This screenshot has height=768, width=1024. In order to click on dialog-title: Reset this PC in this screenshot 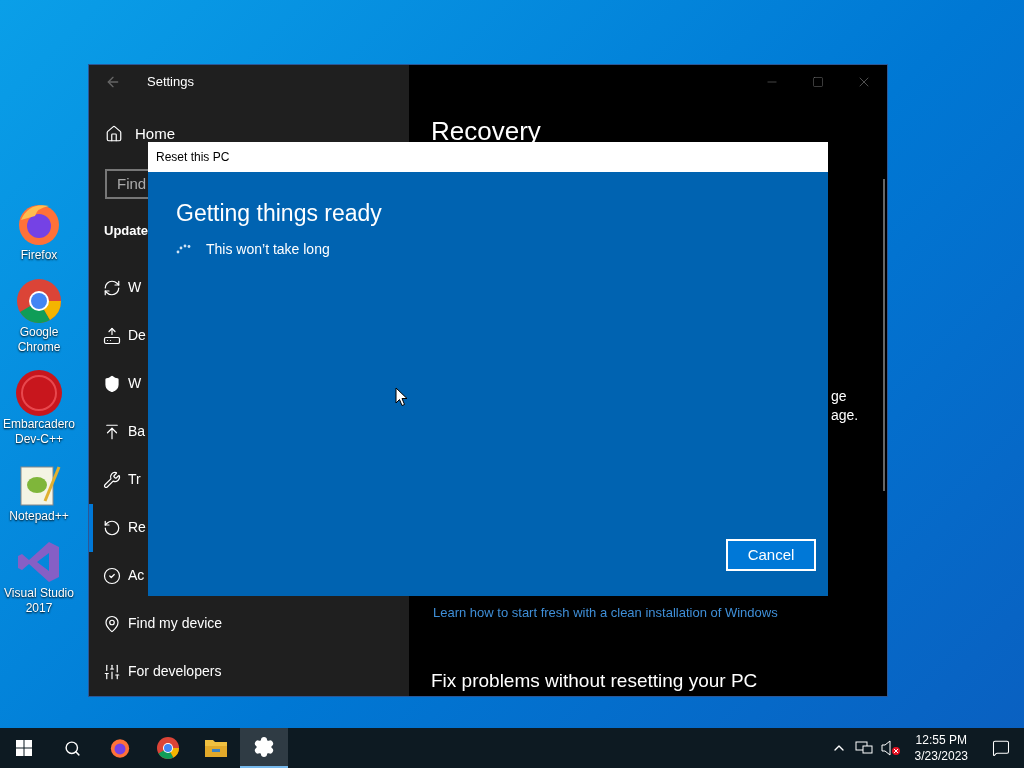, I will do `click(193, 157)`.